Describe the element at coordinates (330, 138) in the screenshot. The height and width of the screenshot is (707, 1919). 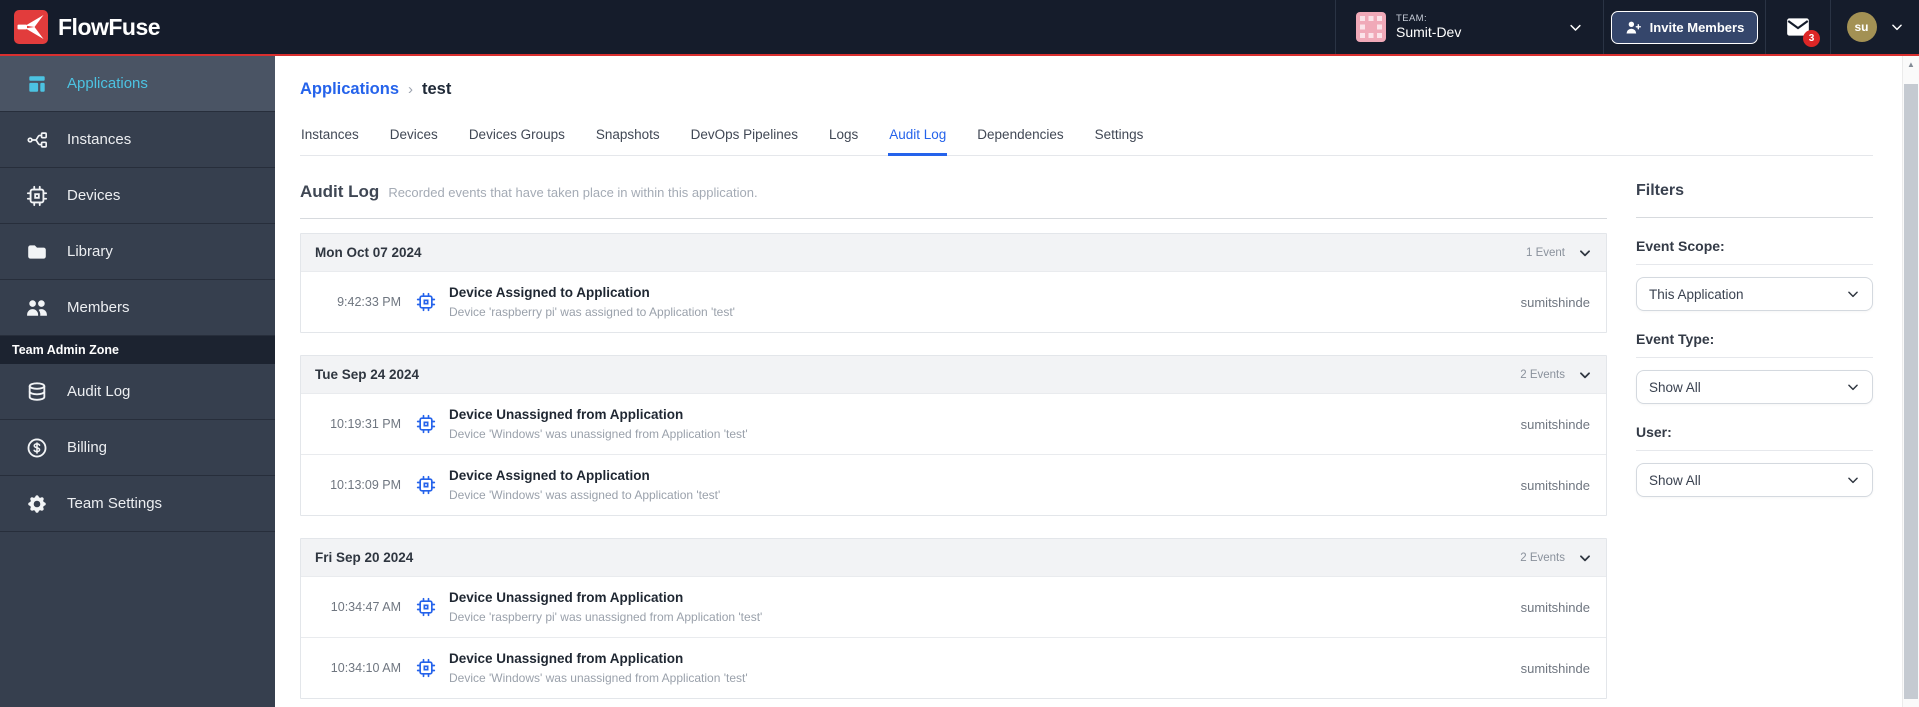
I see `tab-instances: Instances` at that location.